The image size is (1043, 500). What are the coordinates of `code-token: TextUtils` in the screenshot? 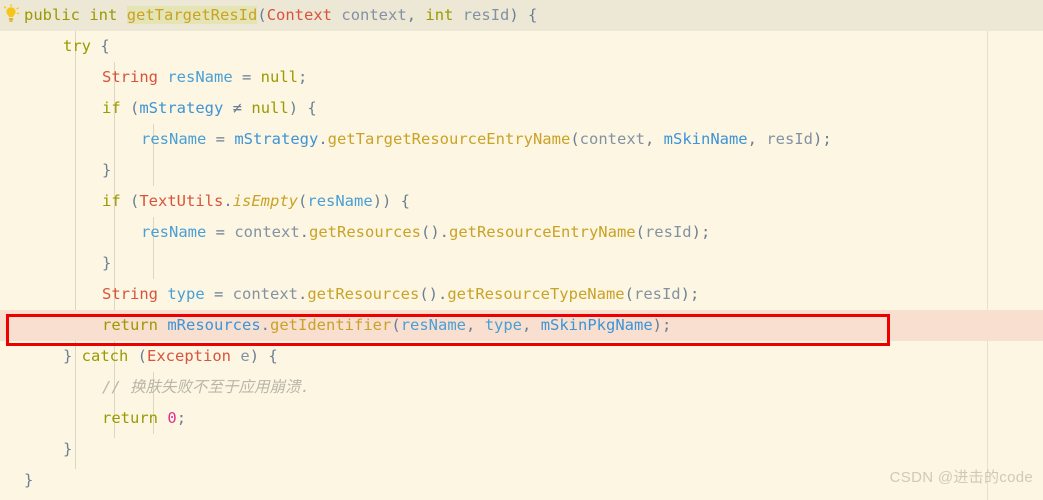 It's located at (181, 201).